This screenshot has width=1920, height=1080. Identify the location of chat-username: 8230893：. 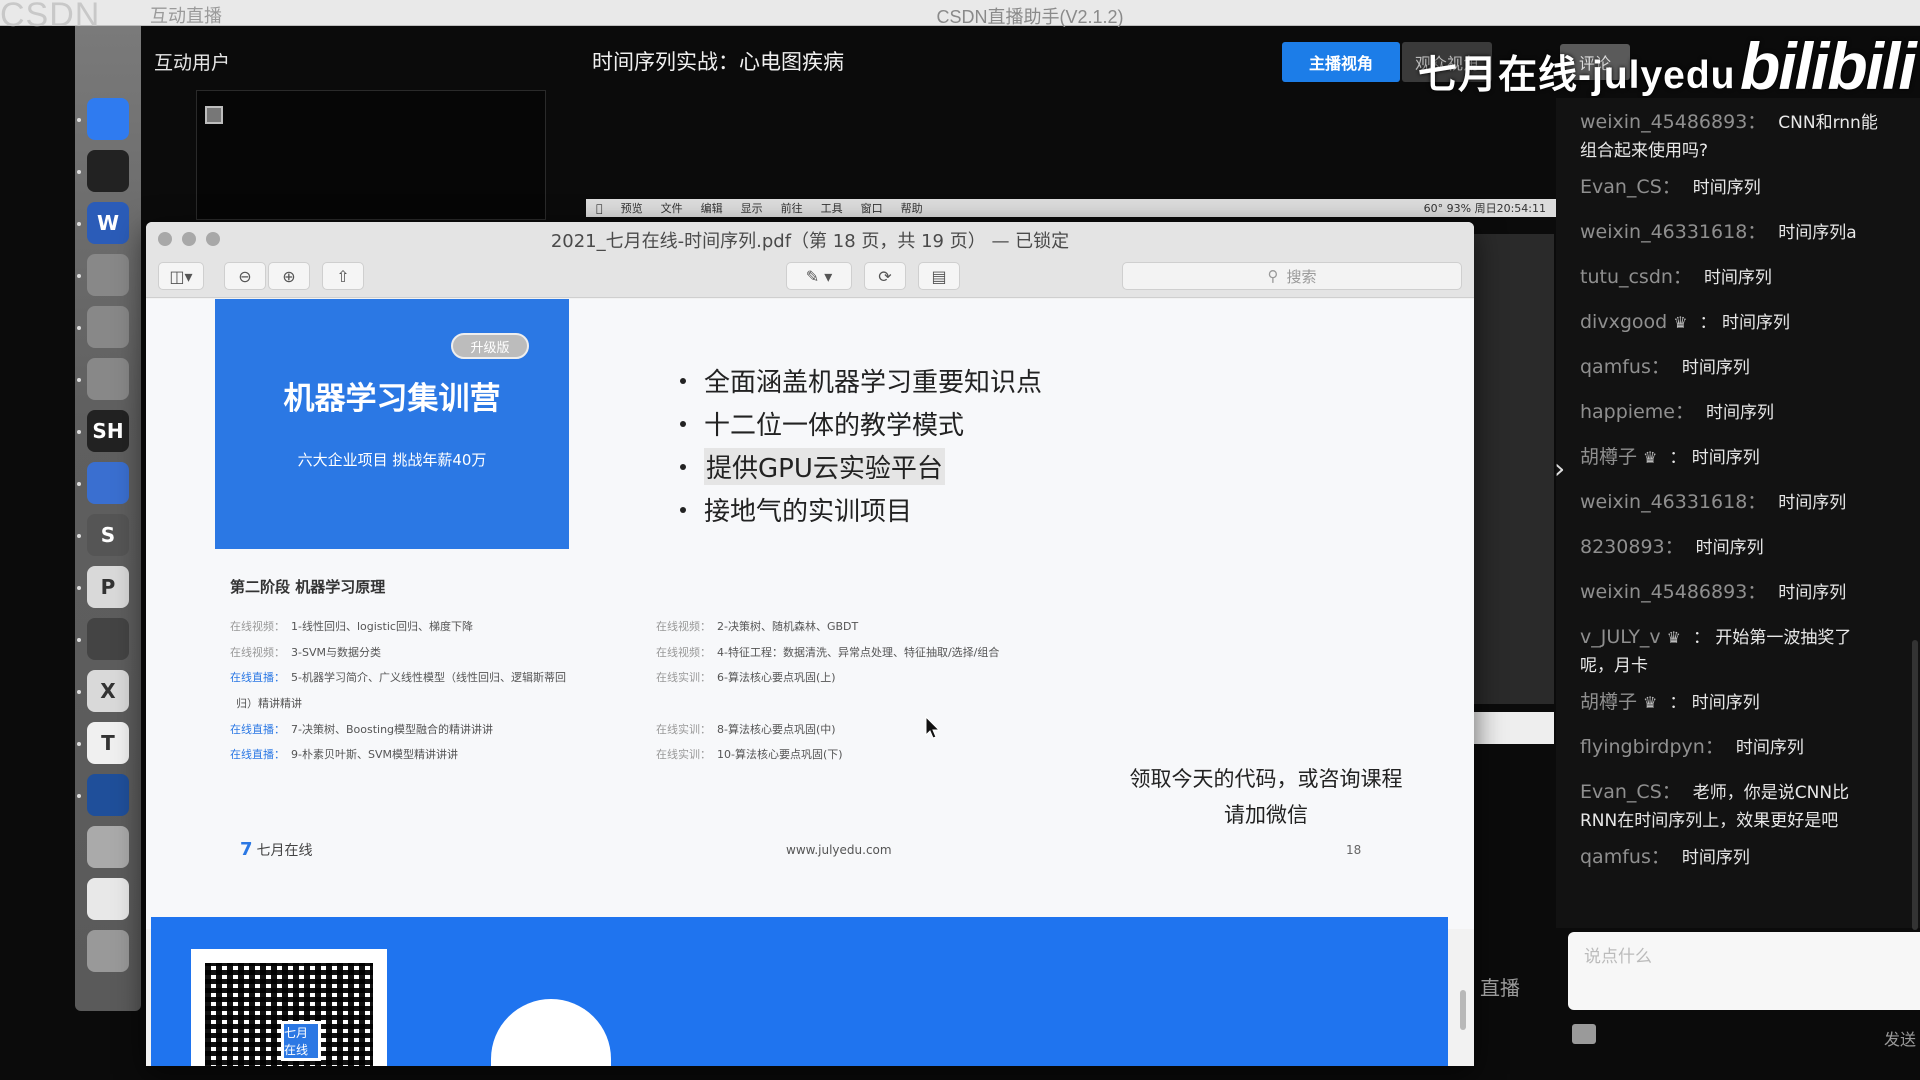
(1632, 547).